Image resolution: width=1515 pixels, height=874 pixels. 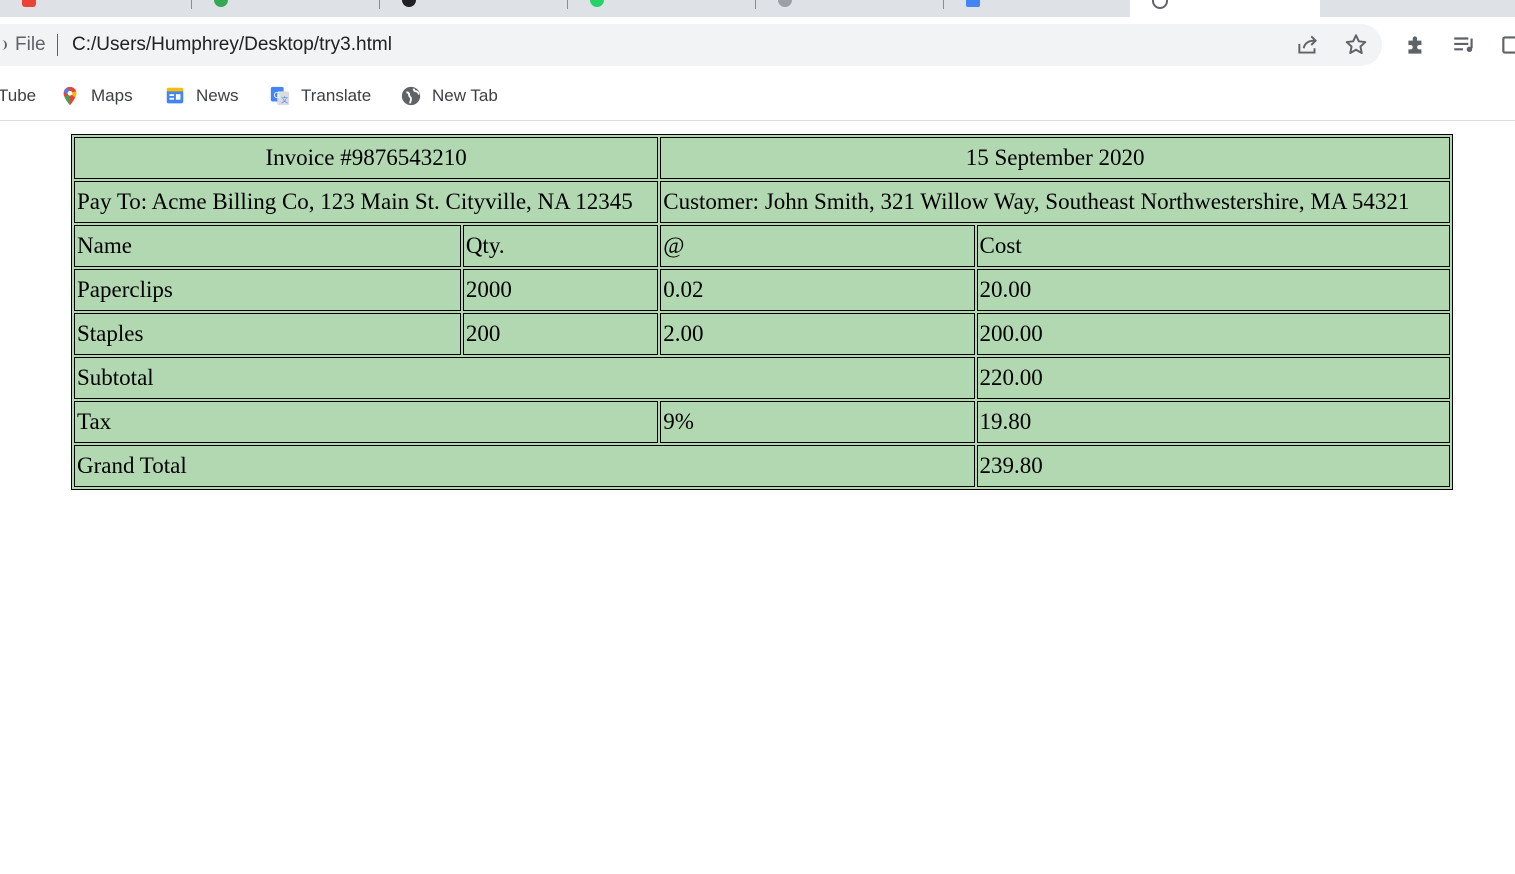 I want to click on address-bar: File C:/Users/Humphrey/Desktop/try3.html, so click(x=691, y=45).